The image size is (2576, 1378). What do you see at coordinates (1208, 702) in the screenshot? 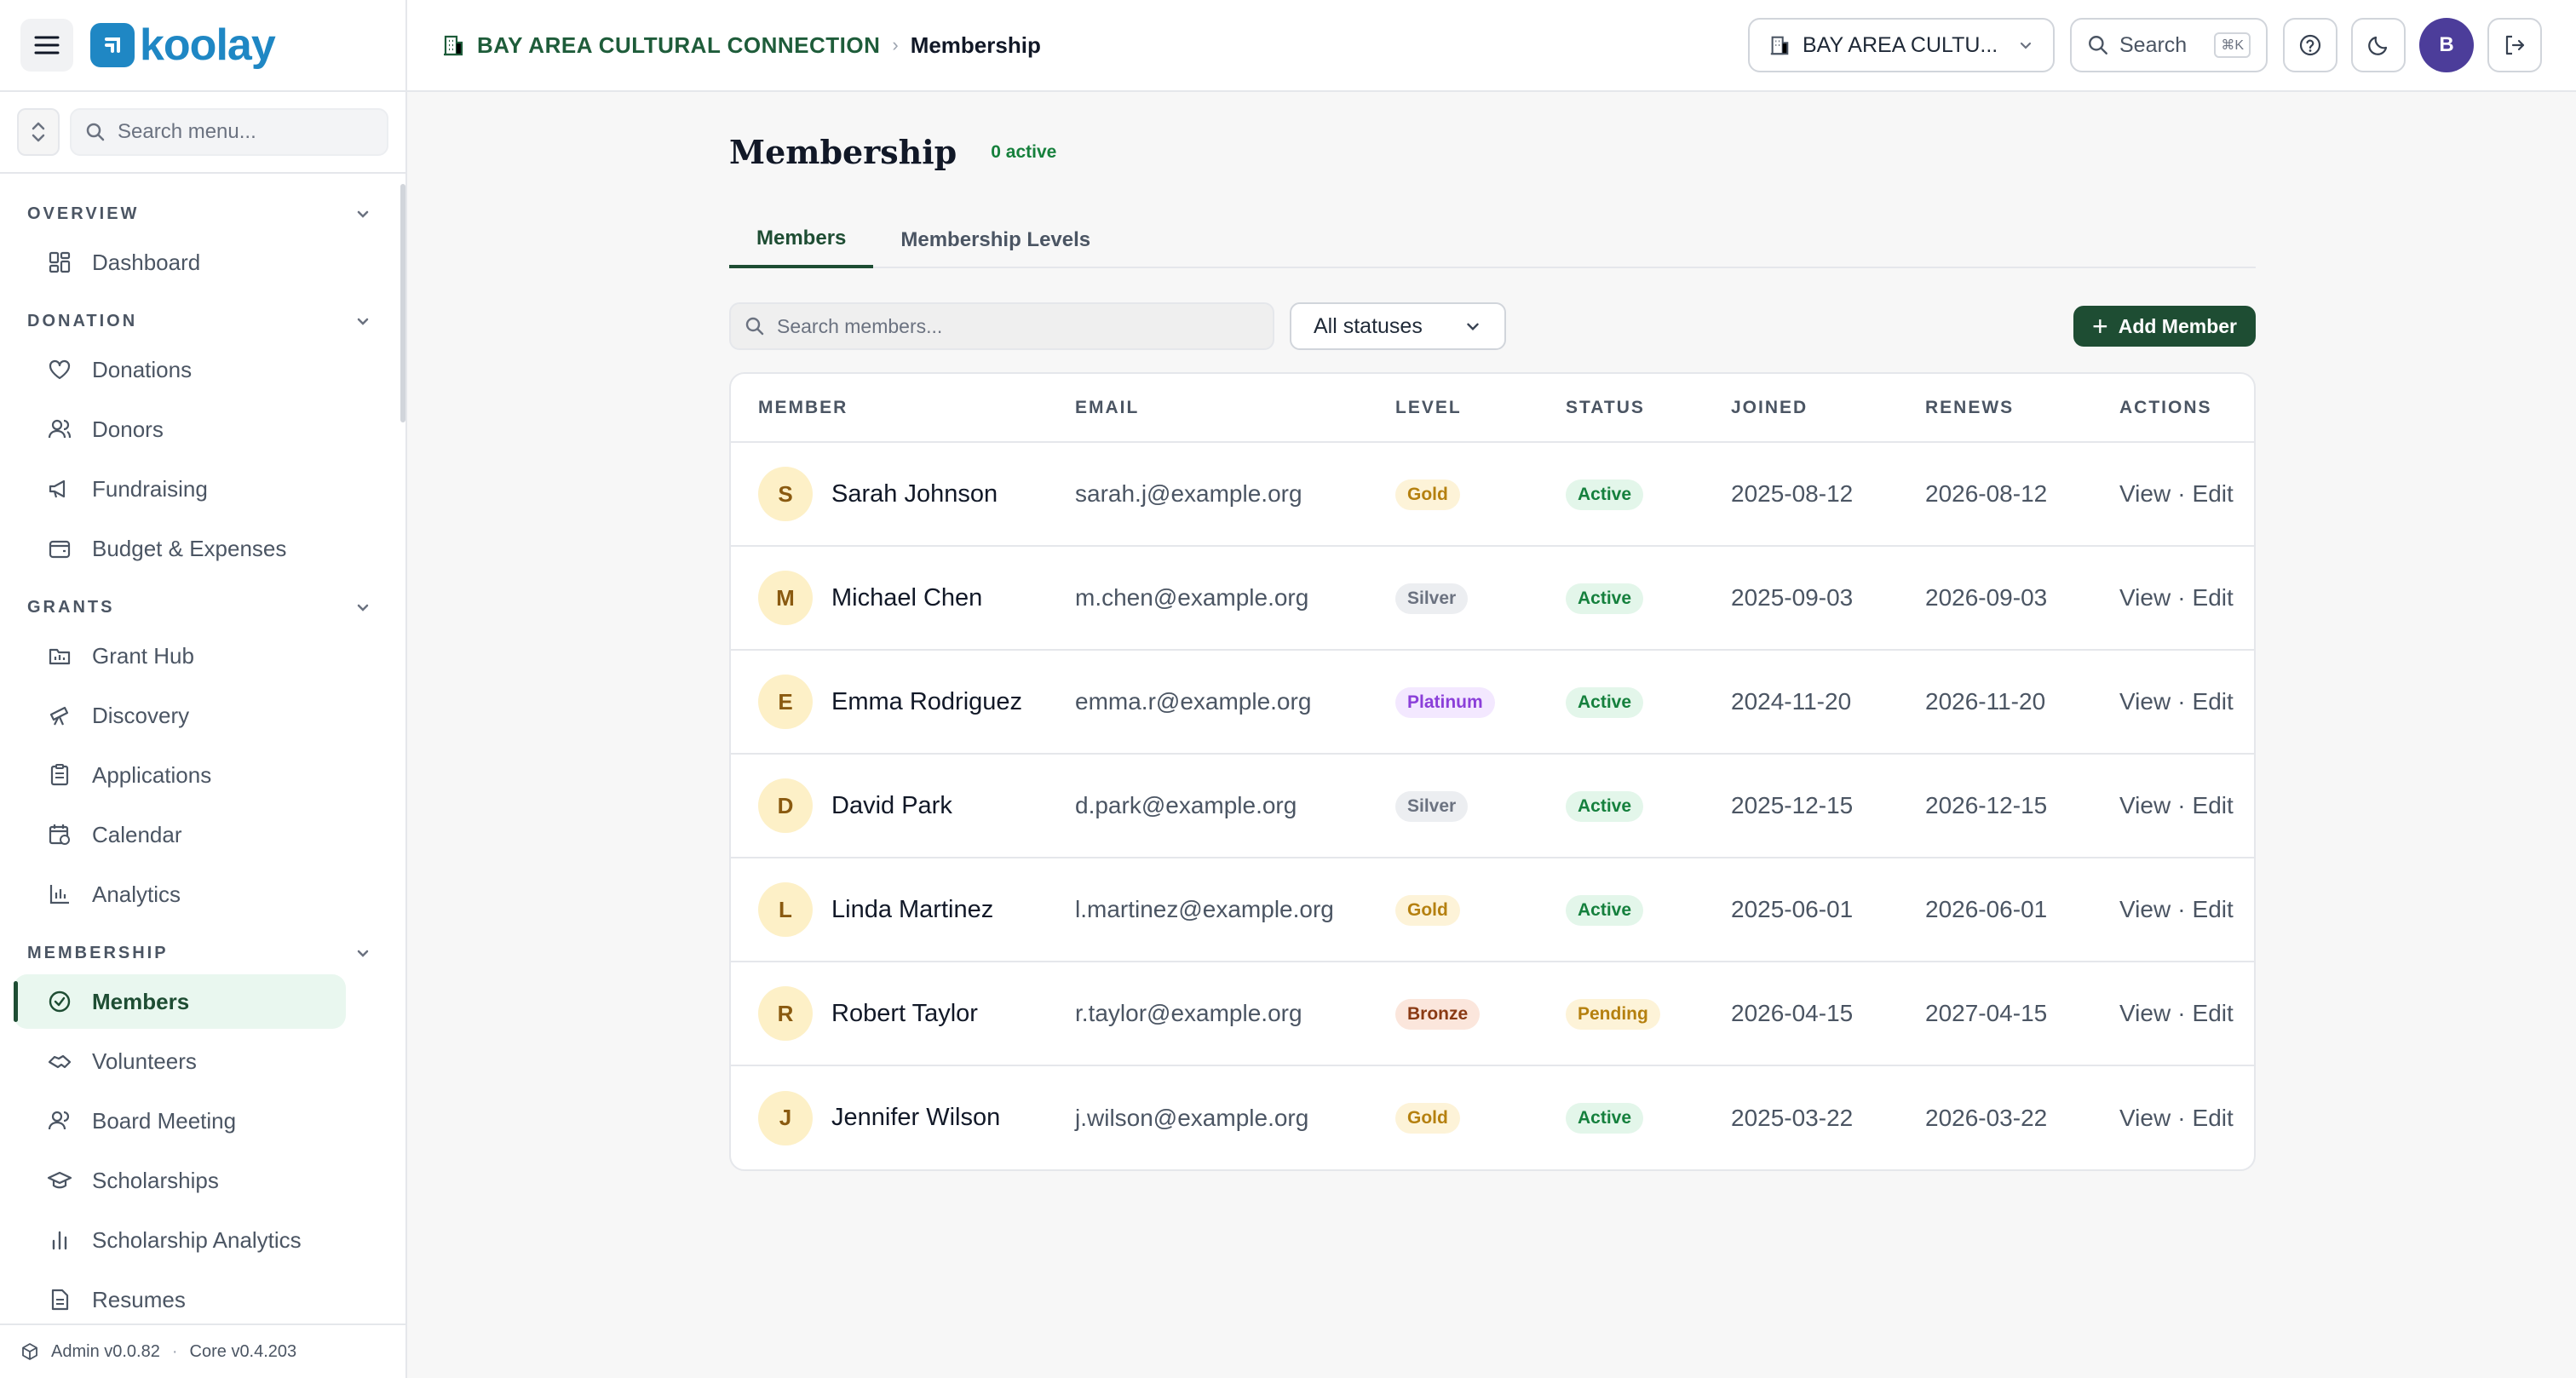
I see `member-email: emma.r@example.org` at bounding box center [1208, 702].